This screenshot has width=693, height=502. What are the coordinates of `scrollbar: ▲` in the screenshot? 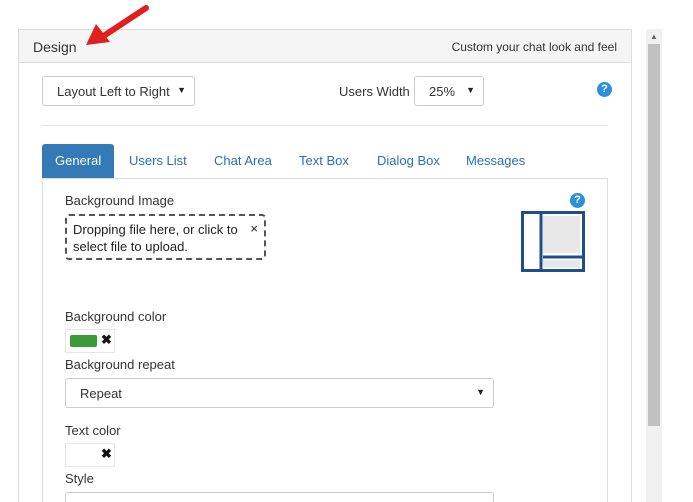 It's located at (654, 265).